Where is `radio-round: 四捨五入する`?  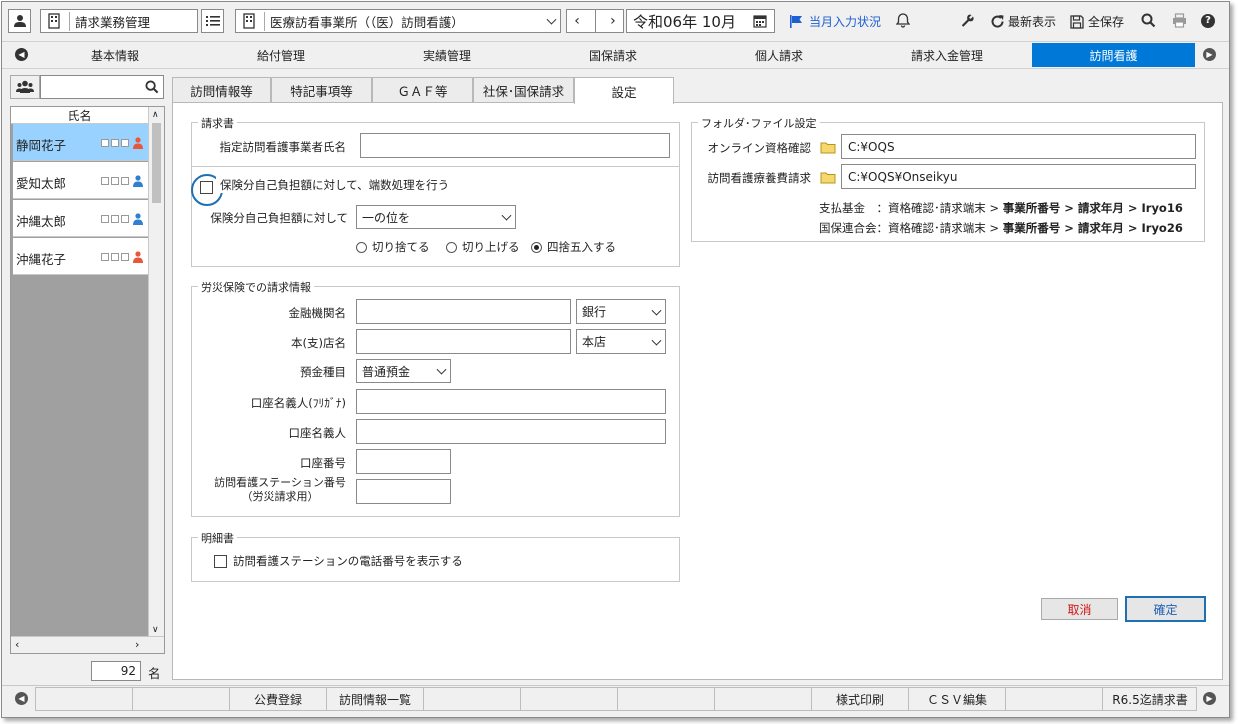
radio-round: 四捨五入する is located at coordinates (573, 247).